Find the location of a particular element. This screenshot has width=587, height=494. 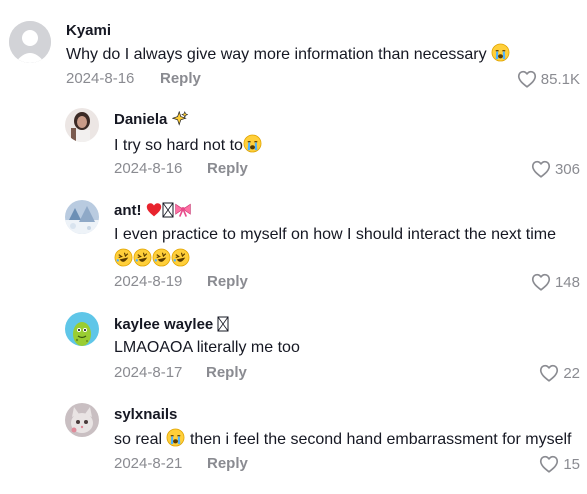

reply-button: Reply is located at coordinates (227, 463).